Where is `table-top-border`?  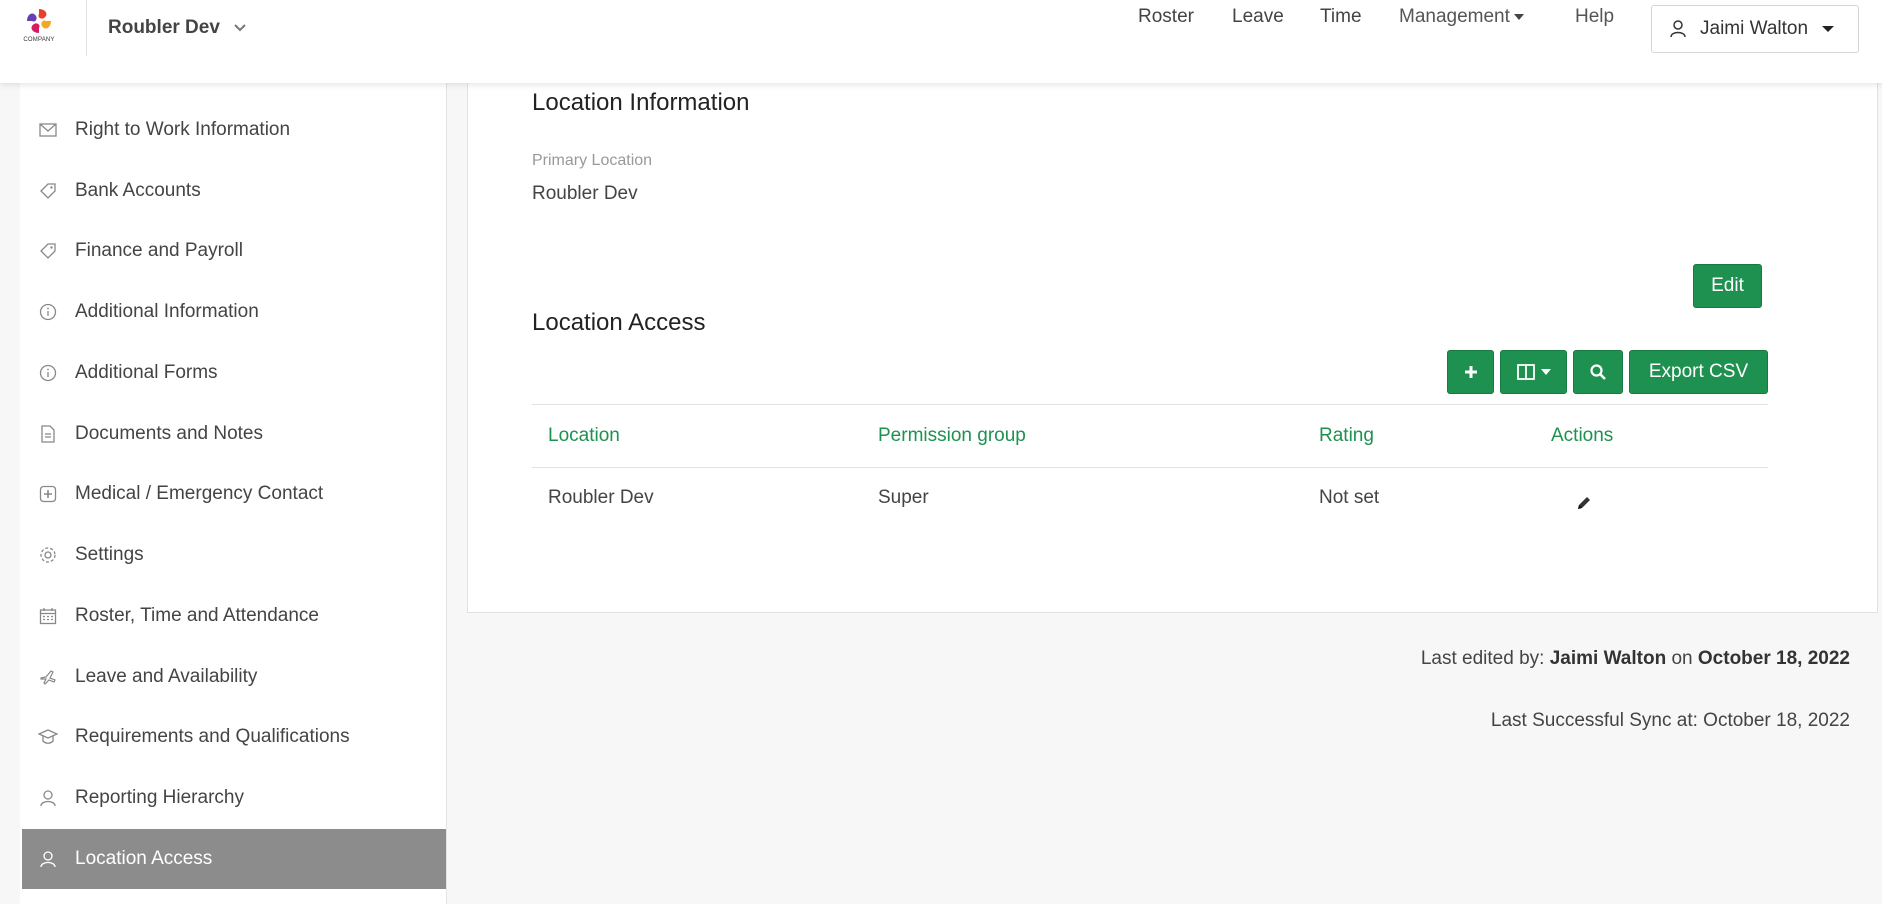 table-top-border is located at coordinates (1150, 404).